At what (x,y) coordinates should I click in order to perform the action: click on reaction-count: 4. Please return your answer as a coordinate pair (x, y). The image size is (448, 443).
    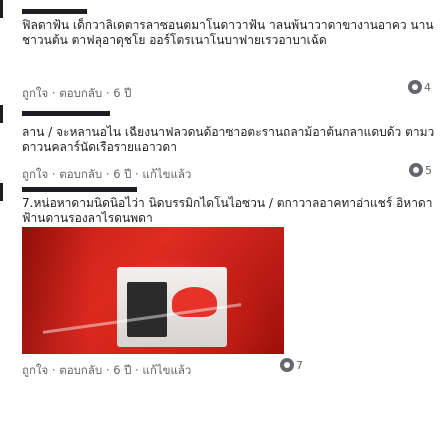
    Looking at the image, I should click on (419, 87).